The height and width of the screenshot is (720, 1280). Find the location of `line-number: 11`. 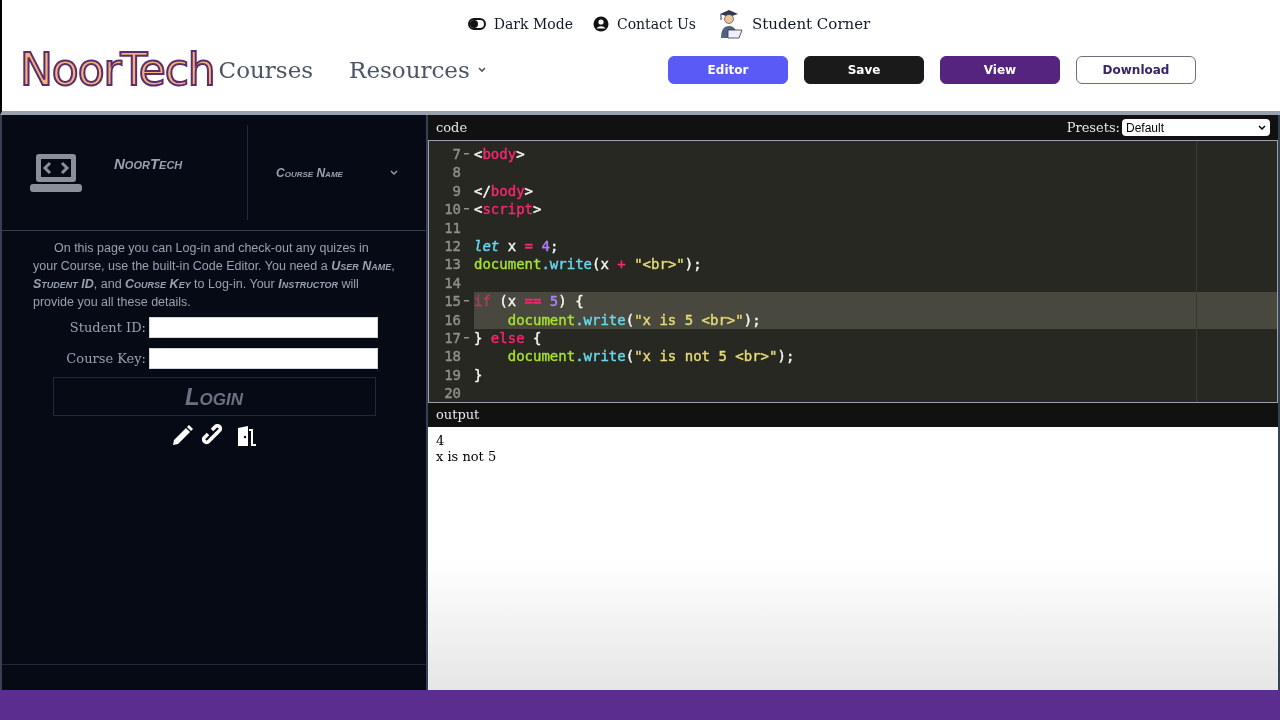

line-number: 11 is located at coordinates (452, 227).